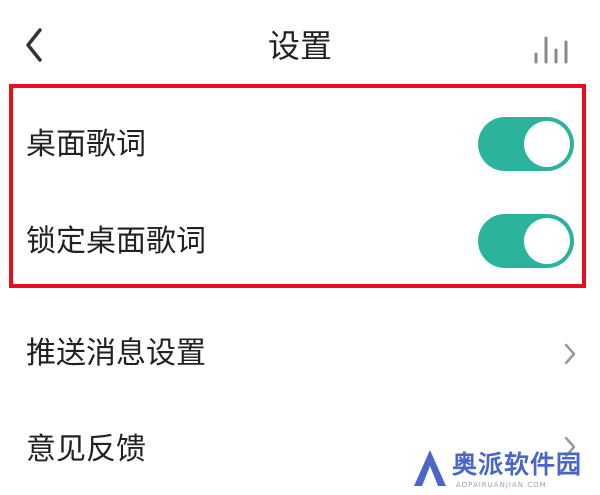 The width and height of the screenshot is (600, 495). What do you see at coordinates (116, 241) in the screenshot?
I see `setting-label: 锁定桌面歌词` at bounding box center [116, 241].